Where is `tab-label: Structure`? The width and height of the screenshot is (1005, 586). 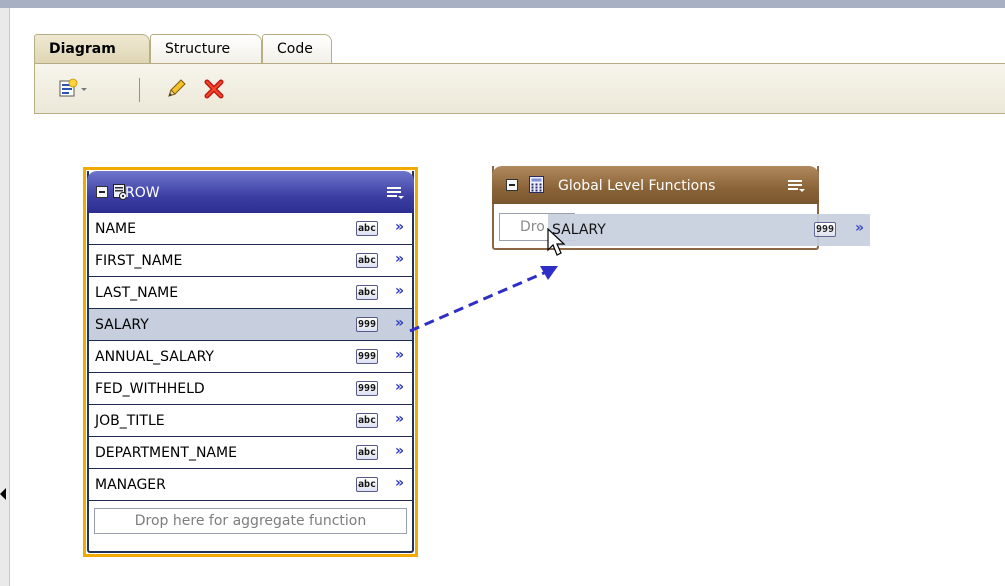
tab-label: Structure is located at coordinates (198, 49).